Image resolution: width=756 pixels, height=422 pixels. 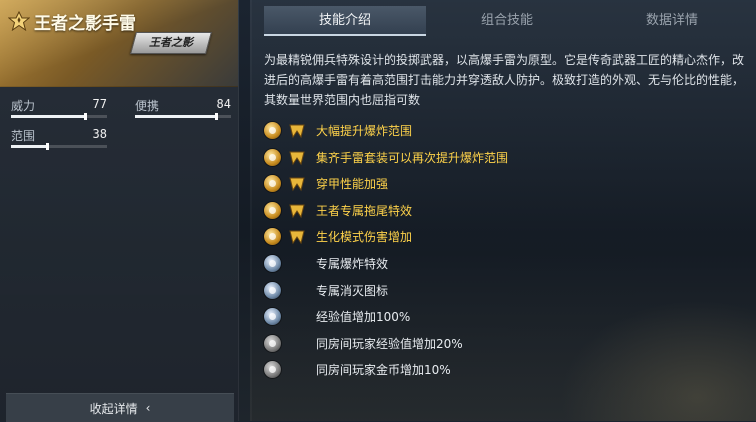 I want to click on skill-row: 同房间玩家金币增加10%, so click(x=494, y=370).